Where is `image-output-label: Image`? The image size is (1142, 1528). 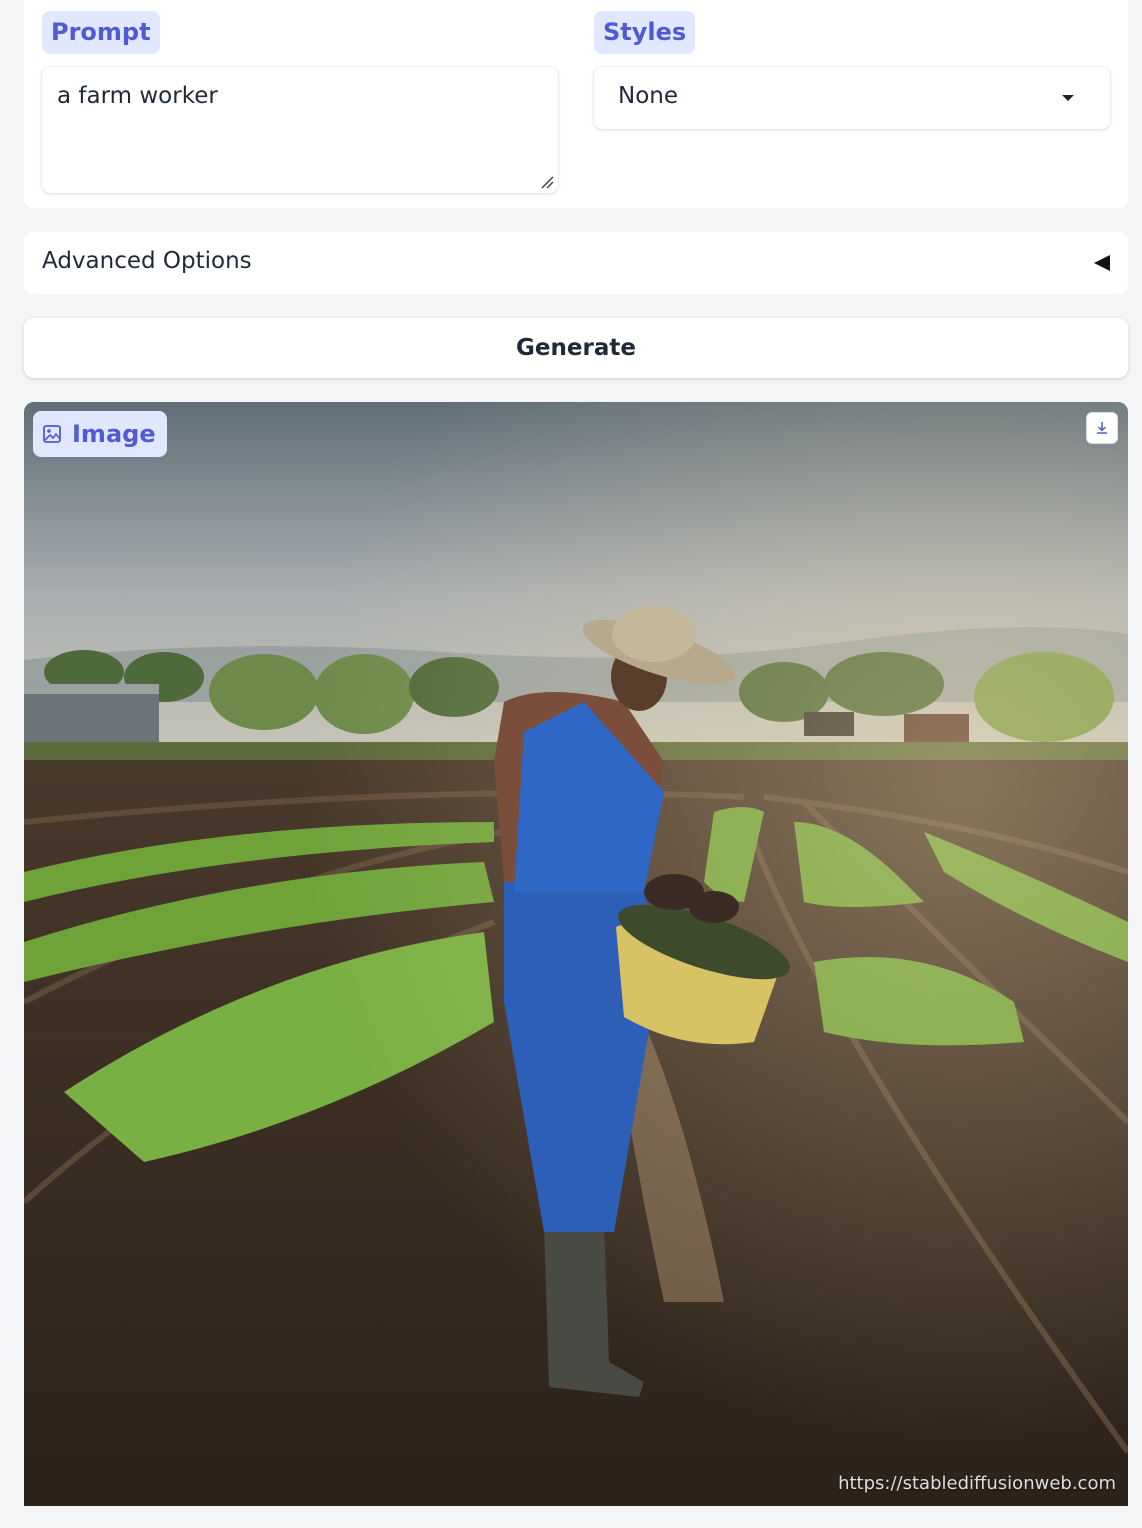
image-output-label: Image is located at coordinates (100, 434).